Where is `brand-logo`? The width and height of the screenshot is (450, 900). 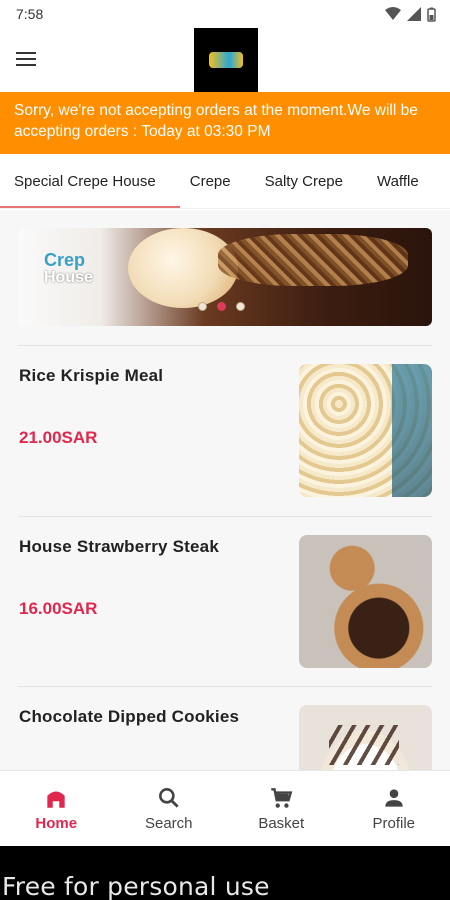
brand-logo is located at coordinates (226, 60).